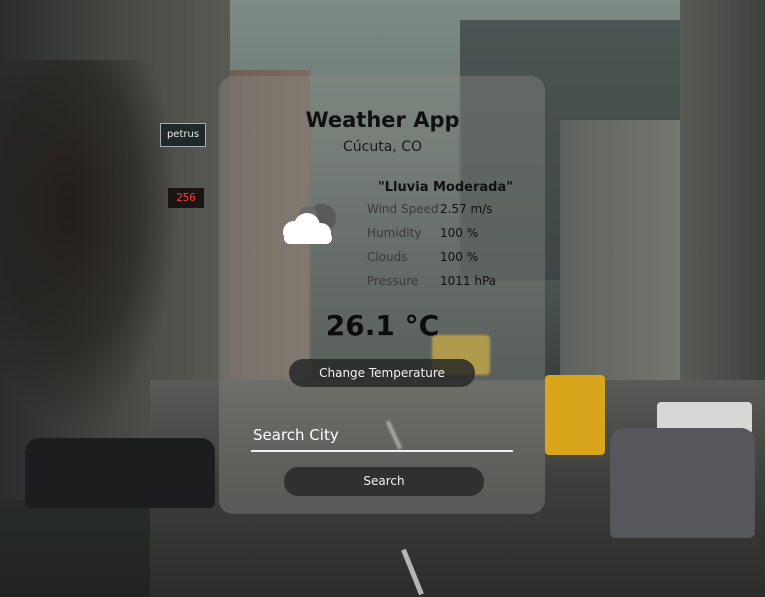  Describe the element at coordinates (382, 120) in the screenshot. I see `app-title: Weather App` at that location.